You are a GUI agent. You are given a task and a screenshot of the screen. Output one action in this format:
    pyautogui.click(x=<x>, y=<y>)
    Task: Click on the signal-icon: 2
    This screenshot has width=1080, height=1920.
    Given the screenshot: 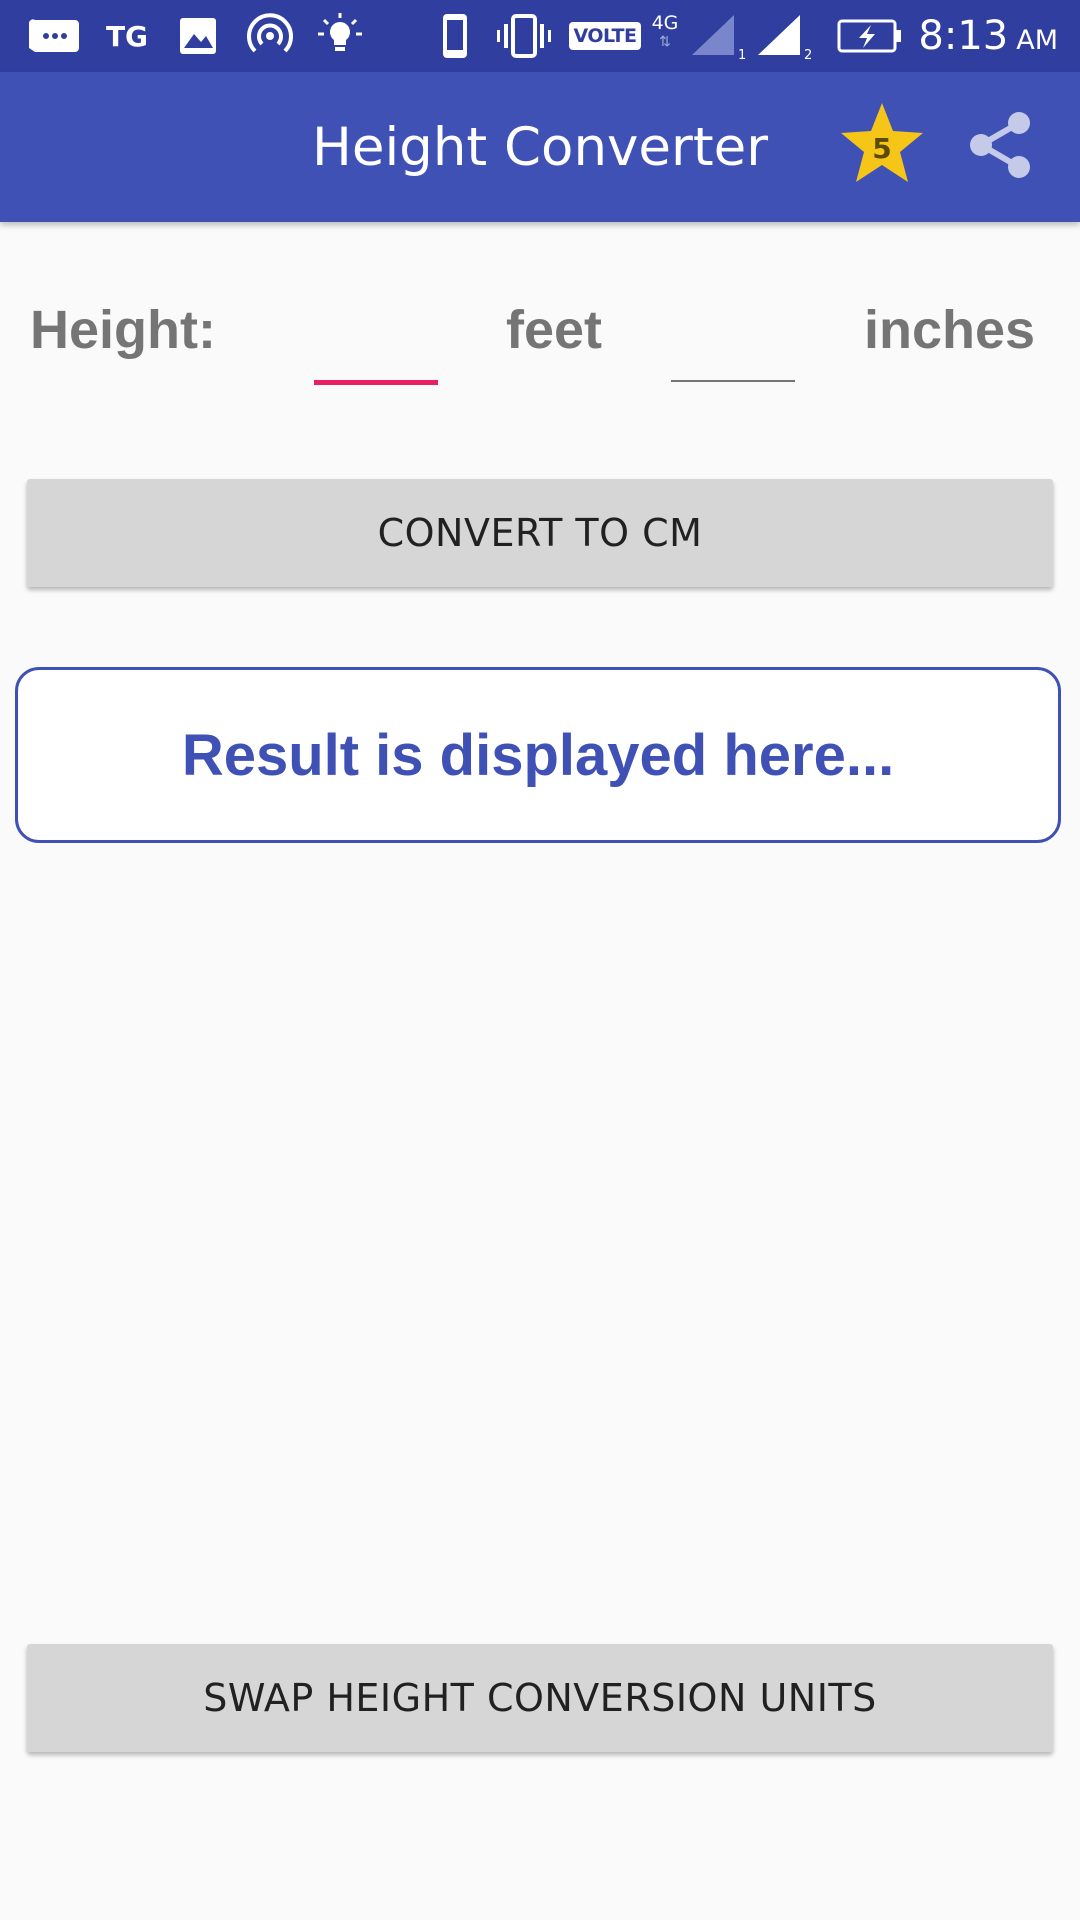 What is the action you would take?
    pyautogui.click(x=786, y=36)
    